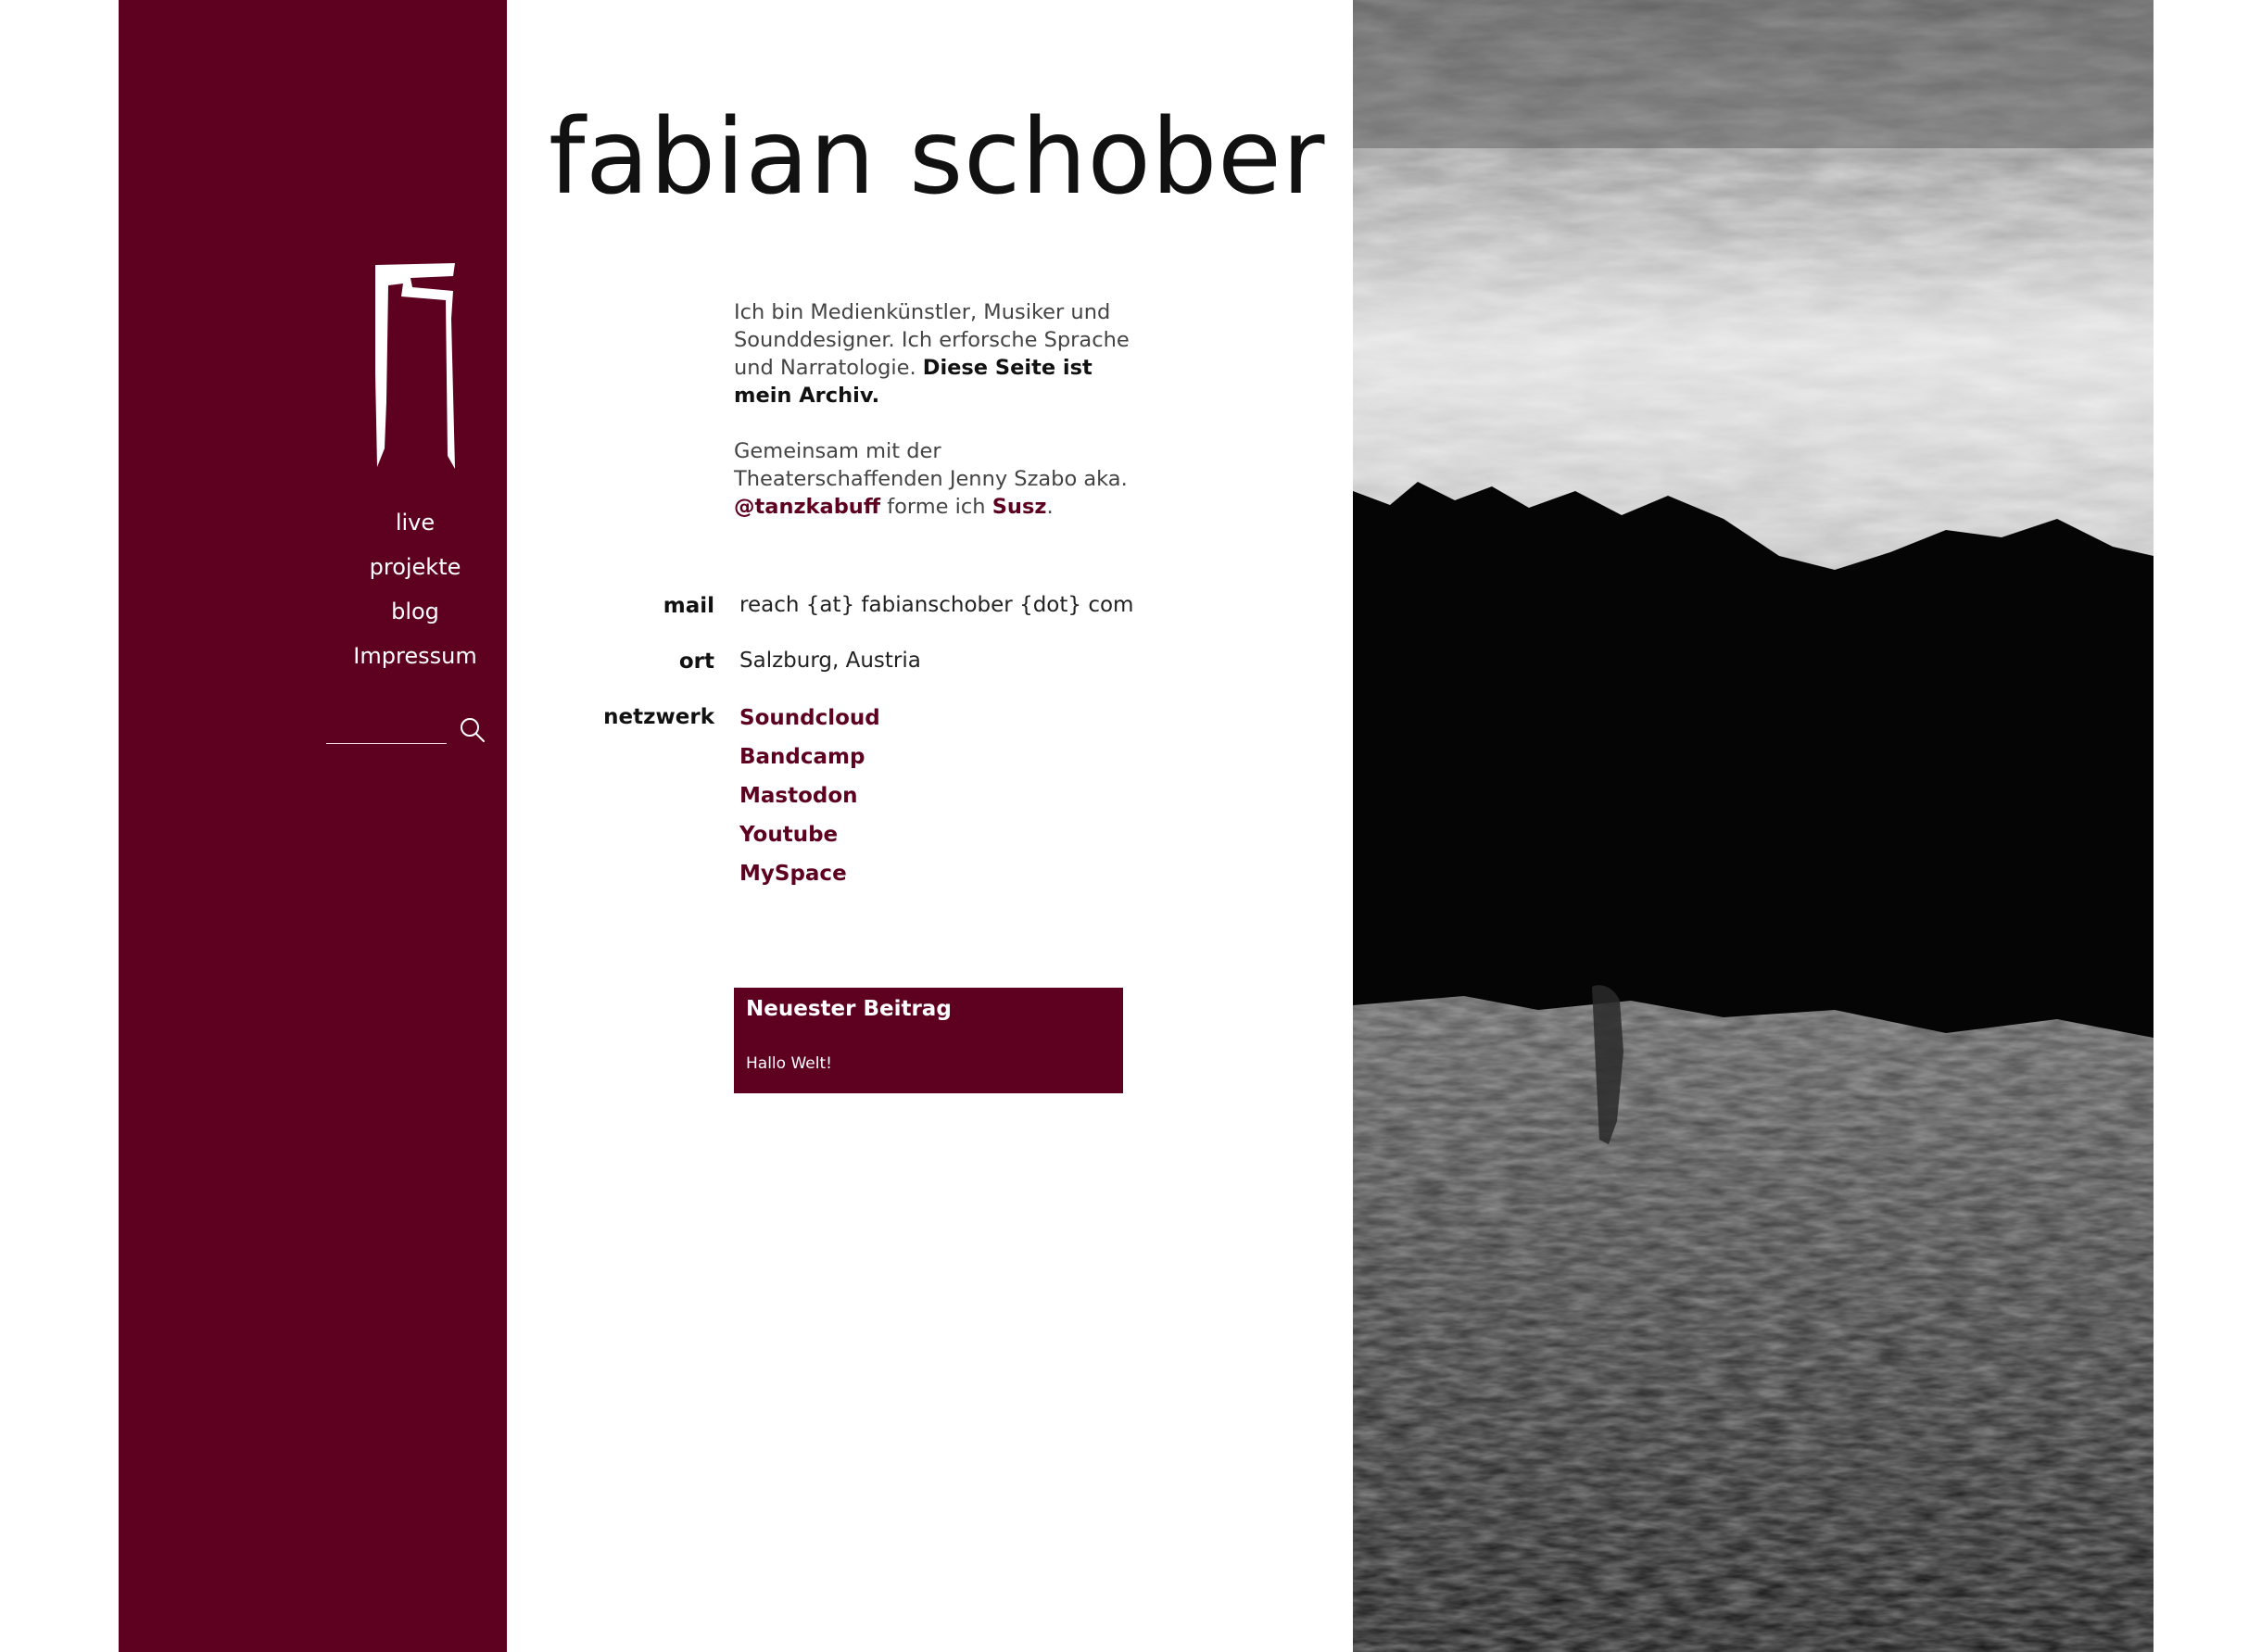 This screenshot has width=2261, height=1652. I want to click on search-icon, so click(472, 730).